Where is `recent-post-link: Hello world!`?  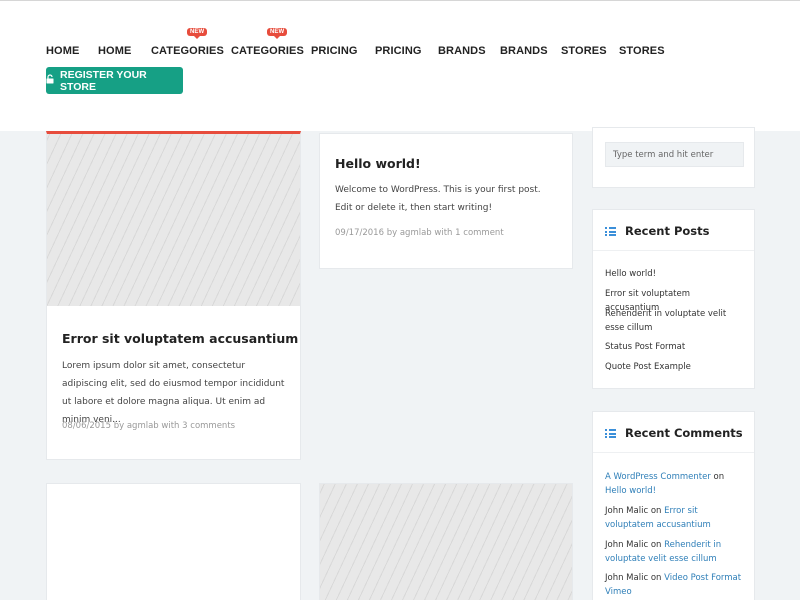
recent-post-link: Hello world! is located at coordinates (676, 274).